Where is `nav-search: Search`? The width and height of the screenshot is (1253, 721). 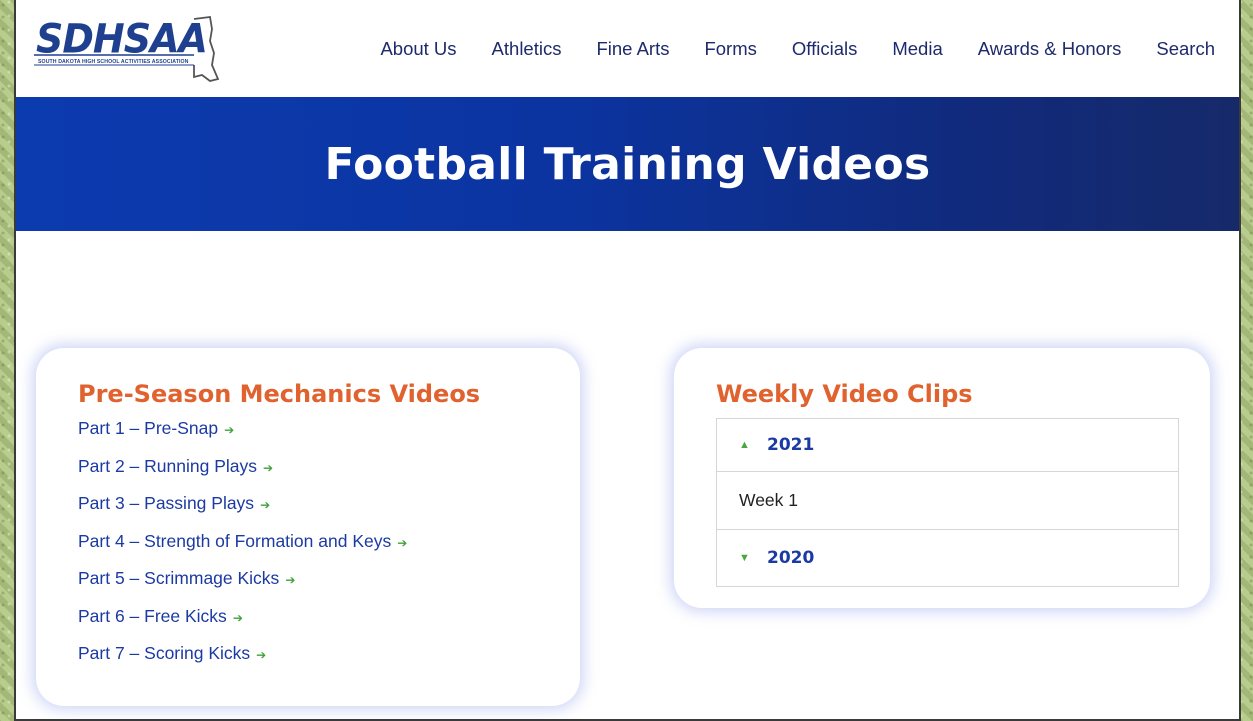 nav-search: Search is located at coordinates (1185, 49).